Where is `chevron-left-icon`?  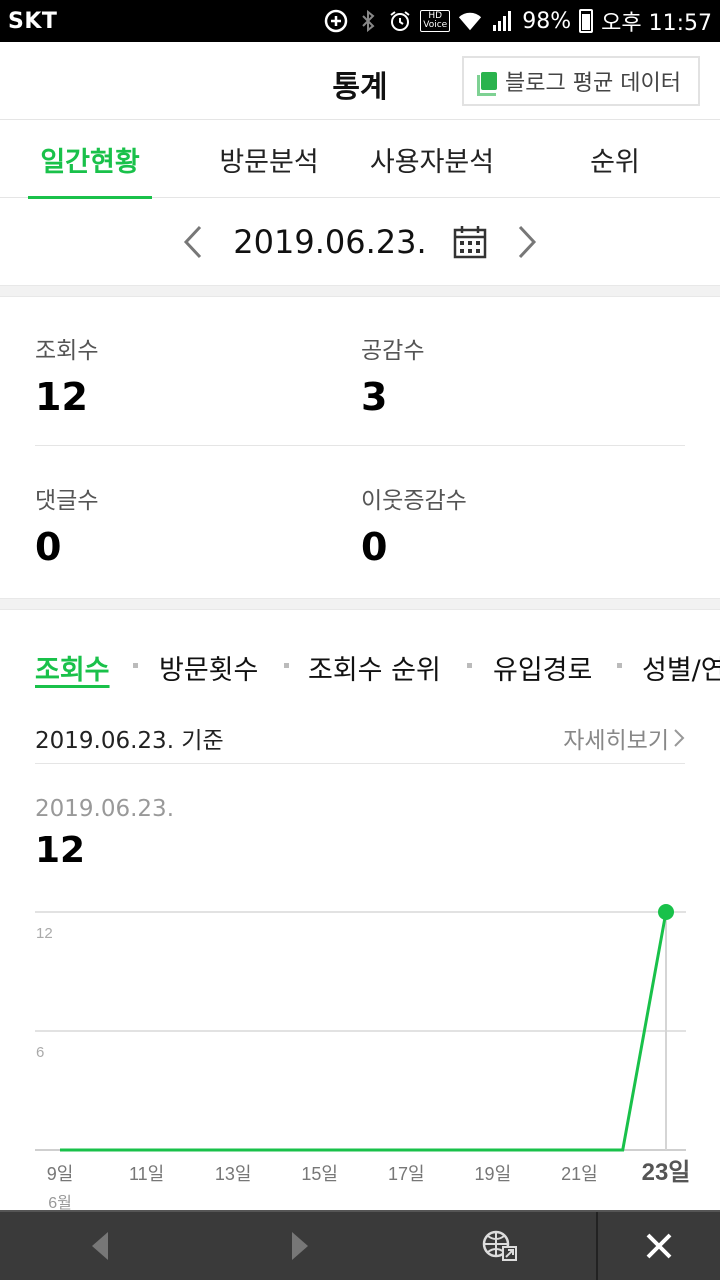 chevron-left-icon is located at coordinates (193, 242).